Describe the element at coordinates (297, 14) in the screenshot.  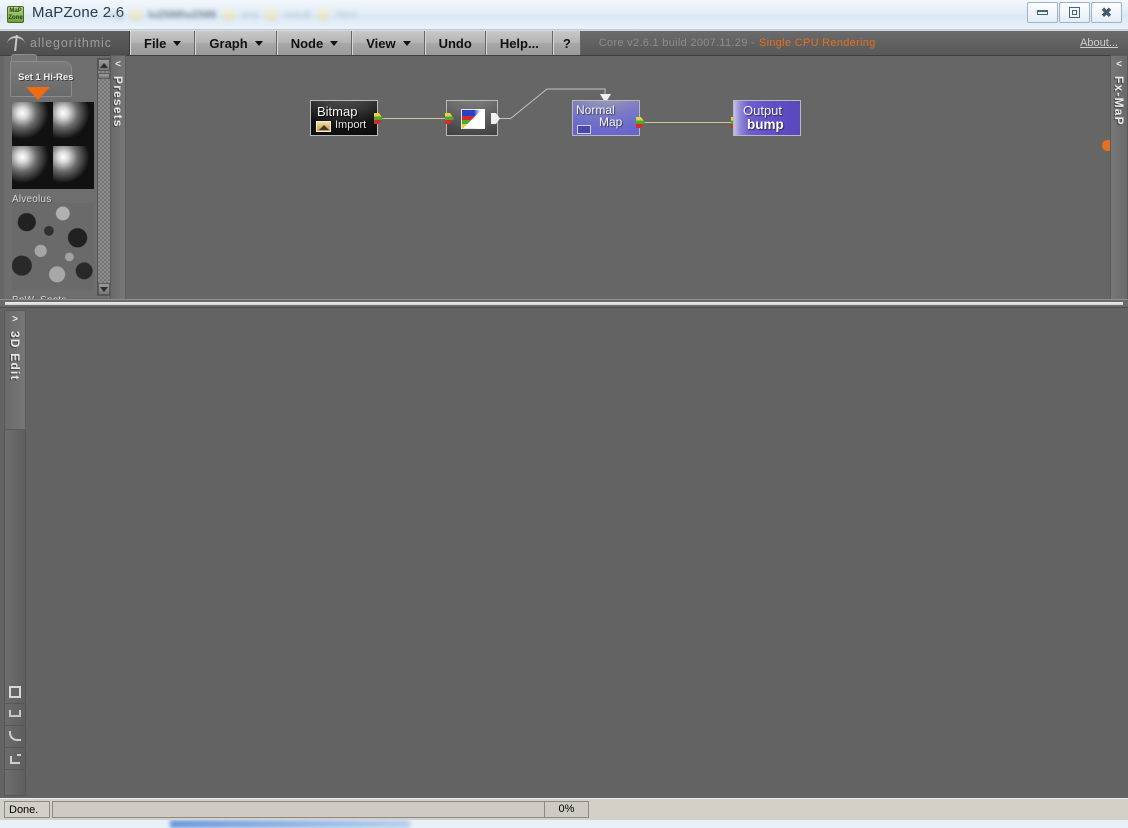
I see `ghost-text: result` at that location.